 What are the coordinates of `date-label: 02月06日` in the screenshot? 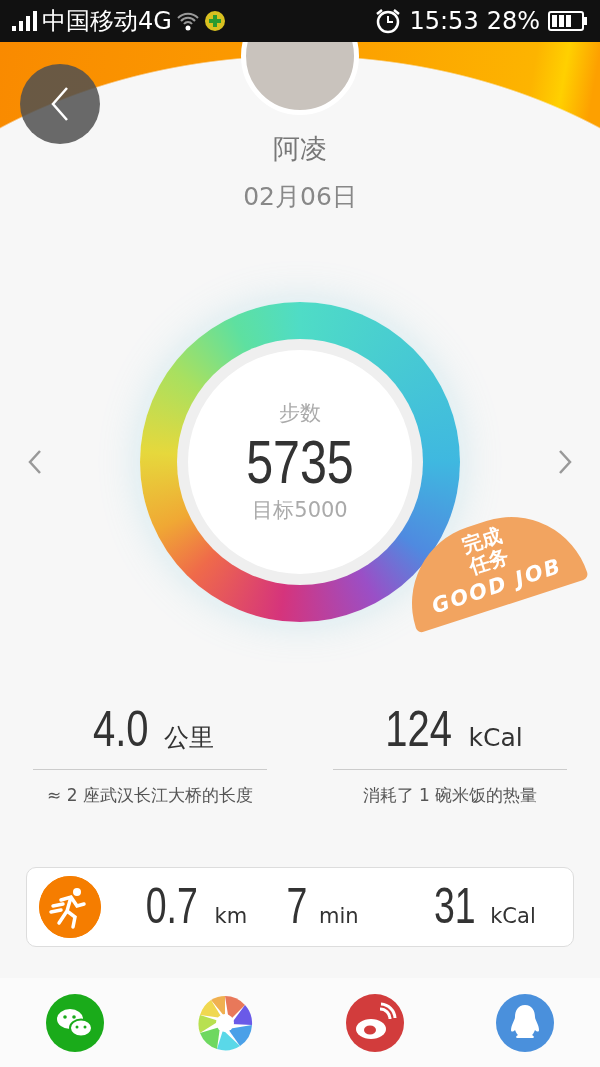 It's located at (300, 196).